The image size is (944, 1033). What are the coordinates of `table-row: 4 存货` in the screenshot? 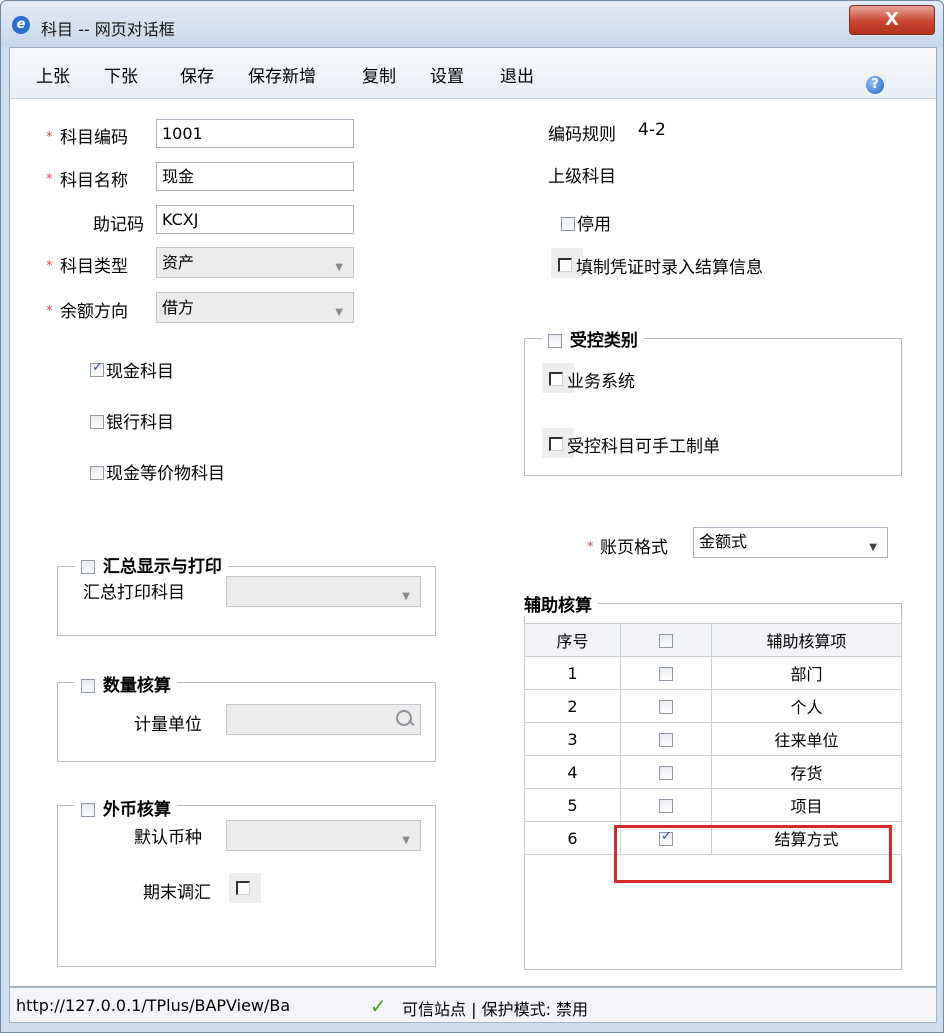 It's located at (713, 772).